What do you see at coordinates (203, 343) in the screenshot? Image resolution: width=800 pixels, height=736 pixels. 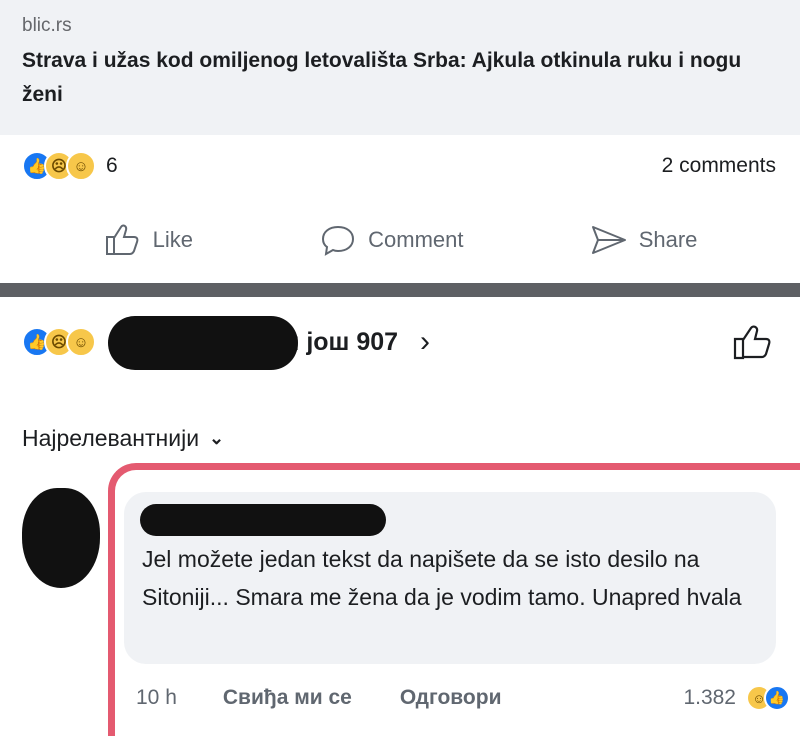 I see `redacted-name` at bounding box center [203, 343].